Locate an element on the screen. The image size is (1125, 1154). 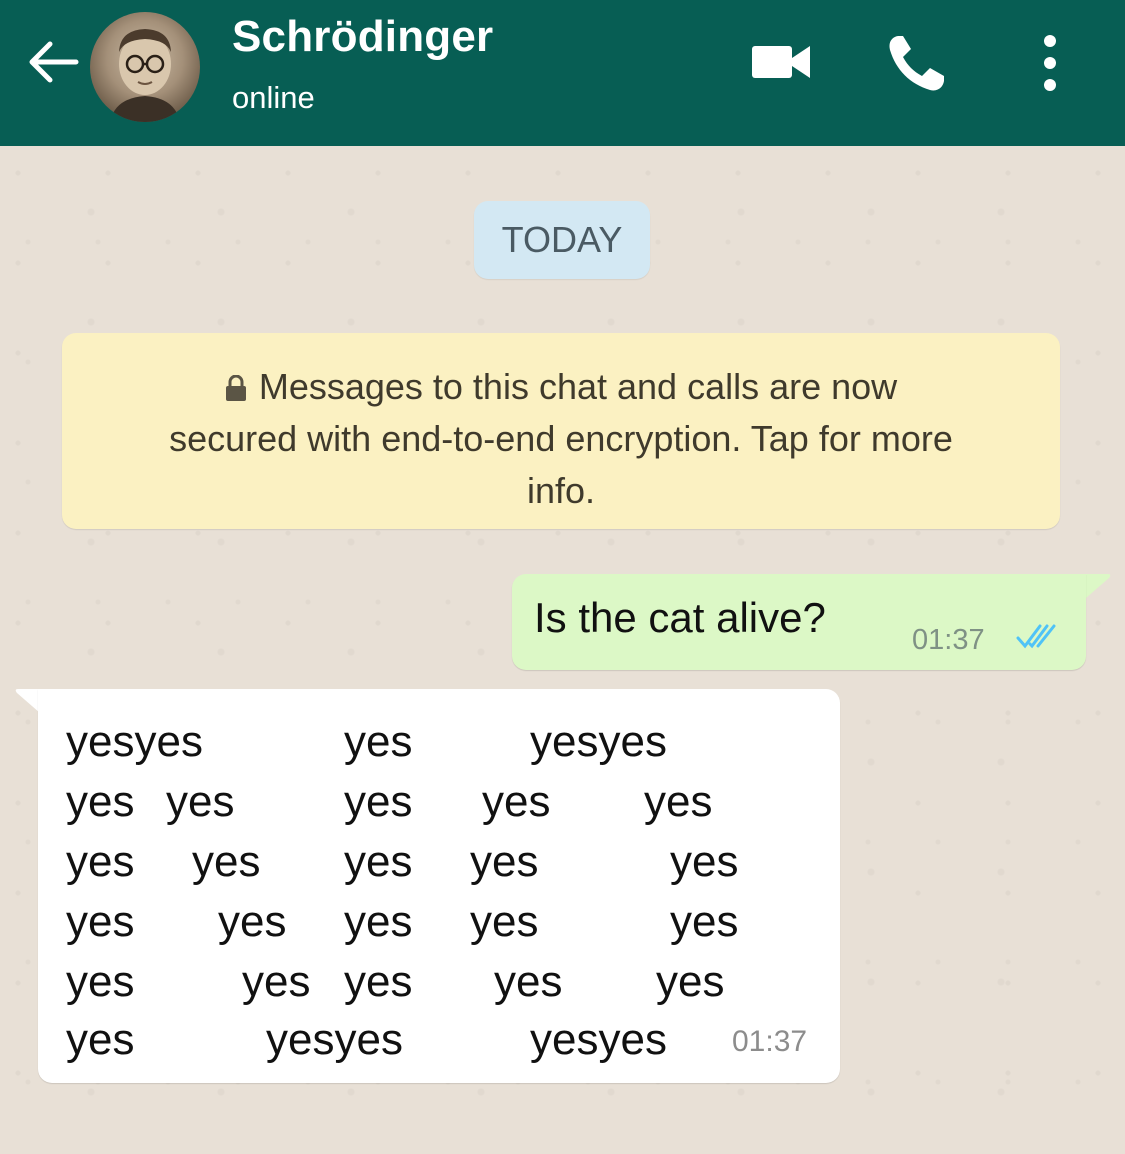
encryption-notice-text-1: Messages to this chat and calls are now is located at coordinates (578, 386).